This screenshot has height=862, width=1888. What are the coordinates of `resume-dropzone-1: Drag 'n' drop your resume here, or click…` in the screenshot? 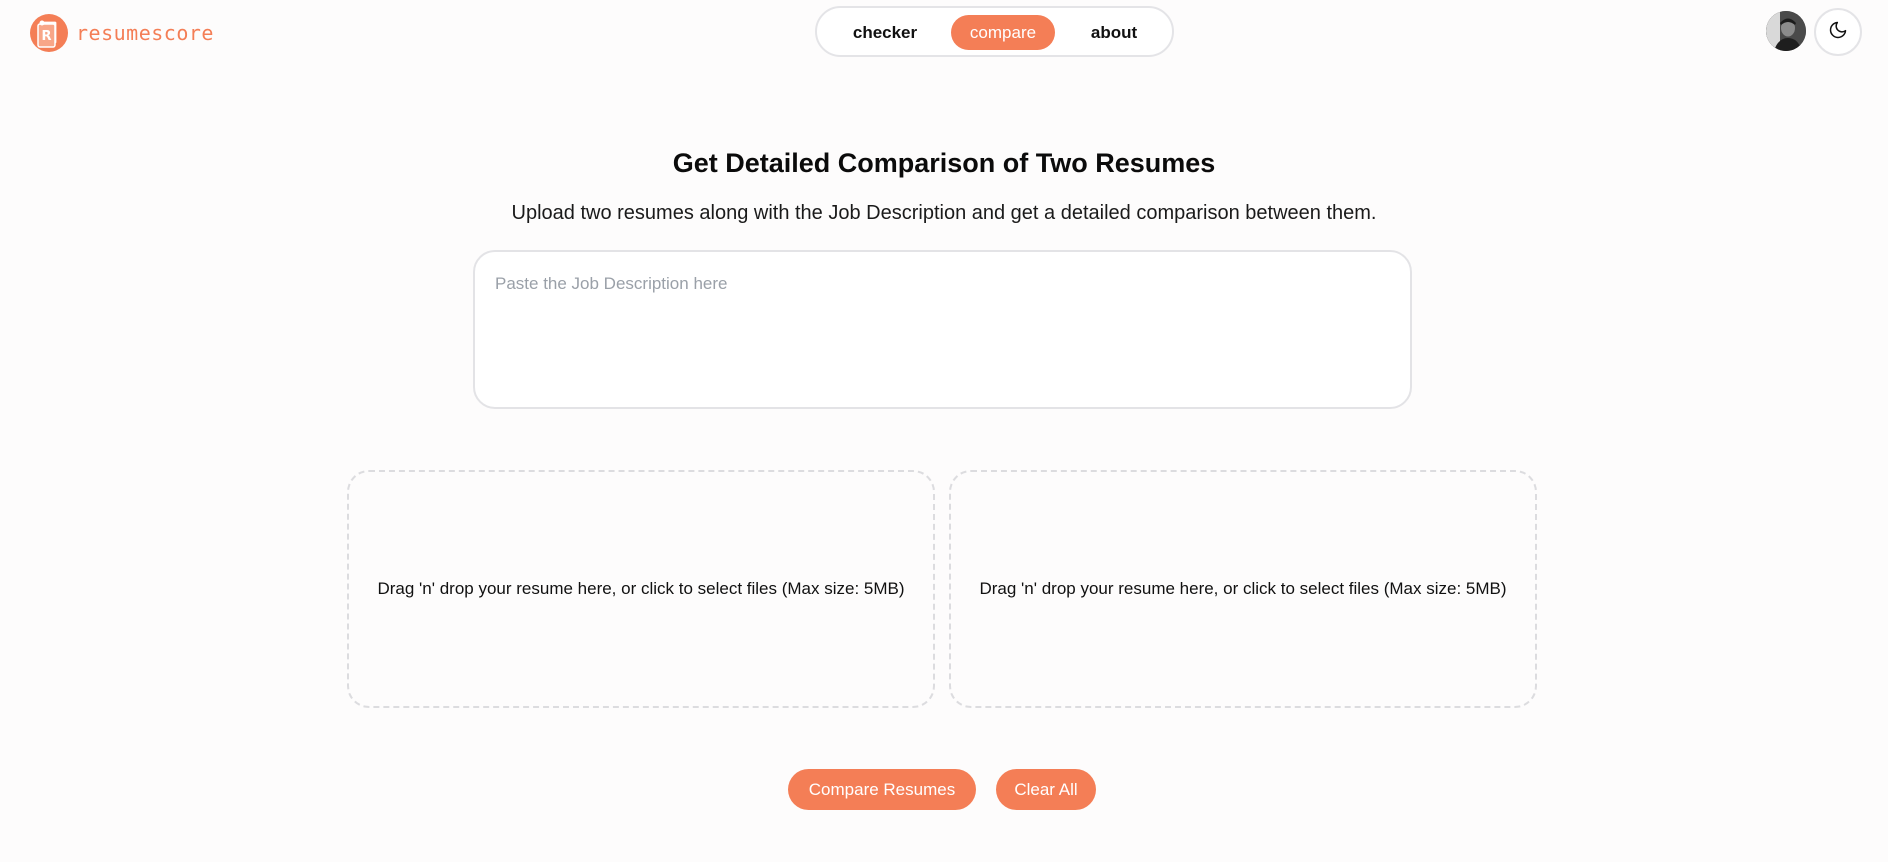 It's located at (641, 589).